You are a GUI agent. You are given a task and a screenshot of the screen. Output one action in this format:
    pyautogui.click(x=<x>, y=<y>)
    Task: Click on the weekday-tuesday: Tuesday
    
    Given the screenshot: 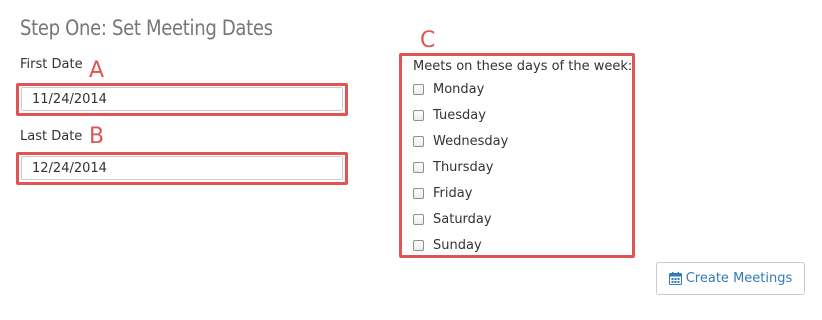 What is the action you would take?
    pyautogui.click(x=449, y=115)
    